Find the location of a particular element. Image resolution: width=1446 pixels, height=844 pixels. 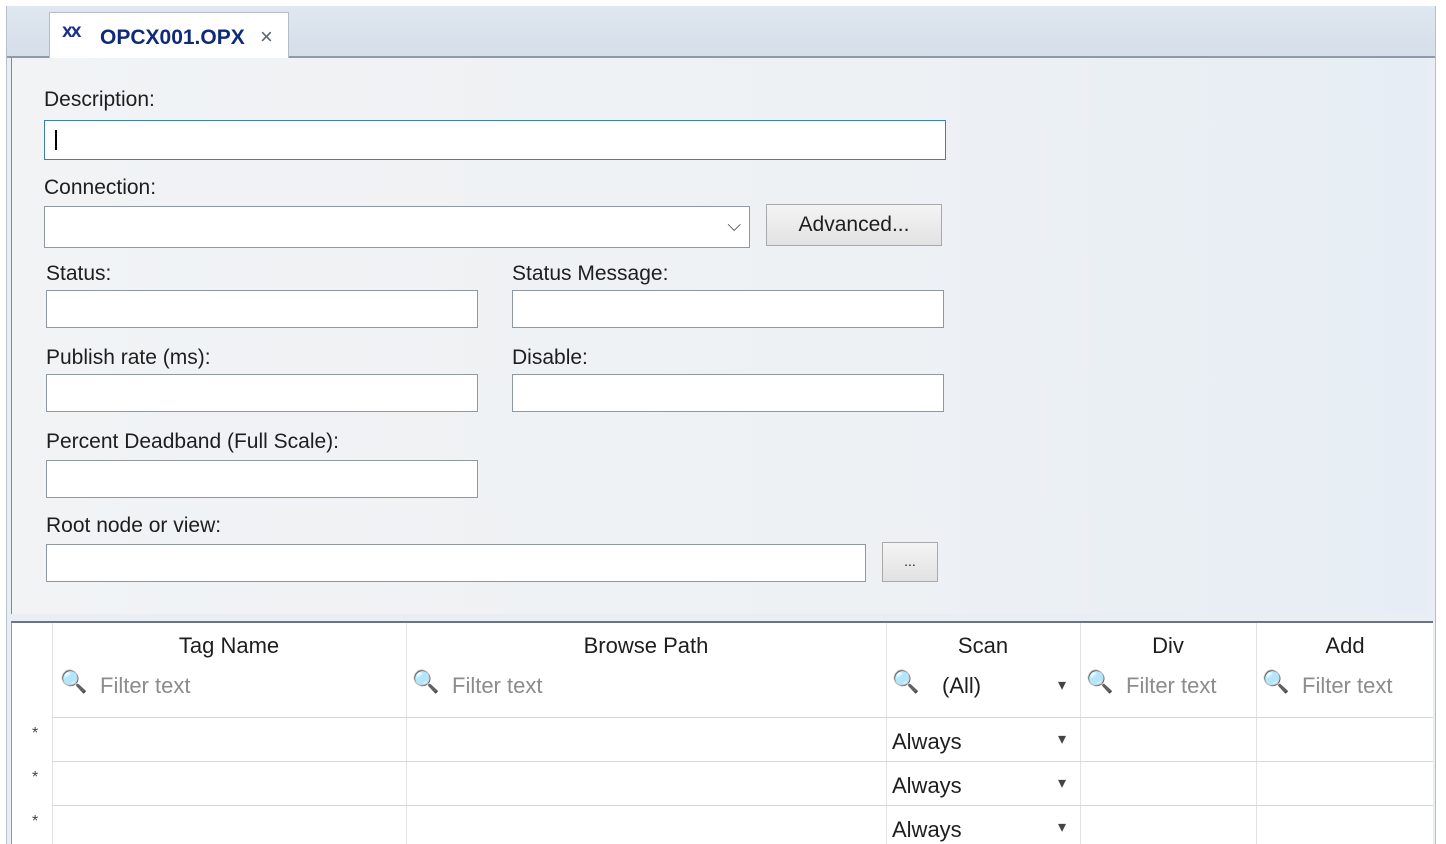

disable-label: Disable: is located at coordinates (550, 357).